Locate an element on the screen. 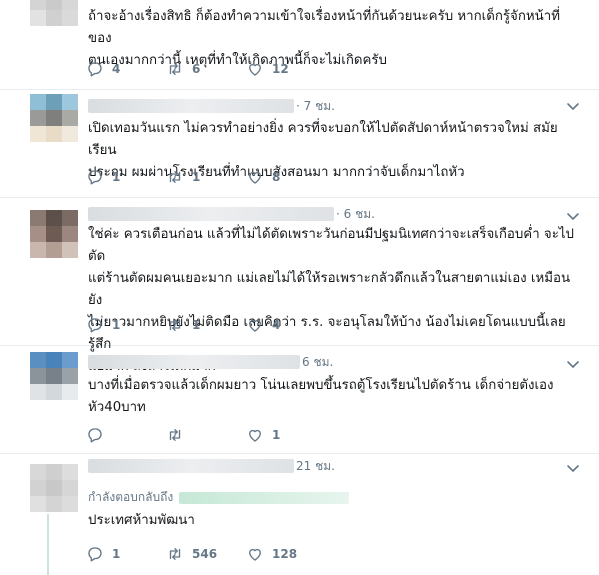 This screenshot has height=575, width=599. like-count: 128 is located at coordinates (285, 554).